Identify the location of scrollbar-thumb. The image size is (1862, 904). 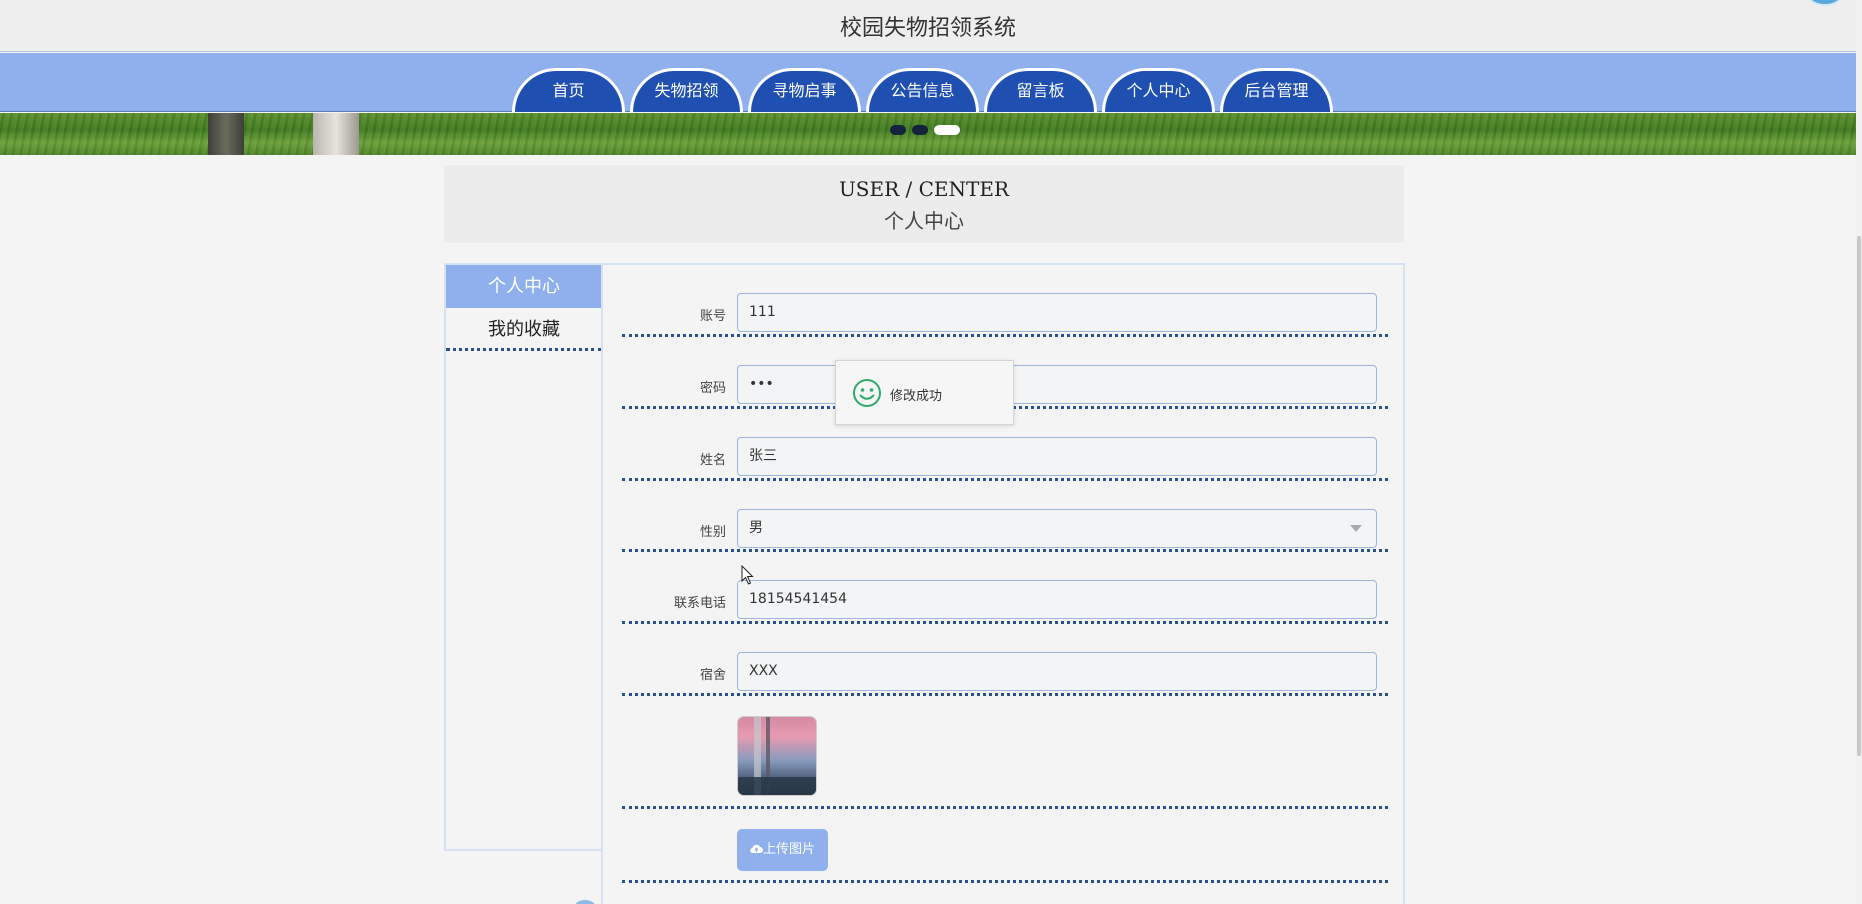
(1859, 496).